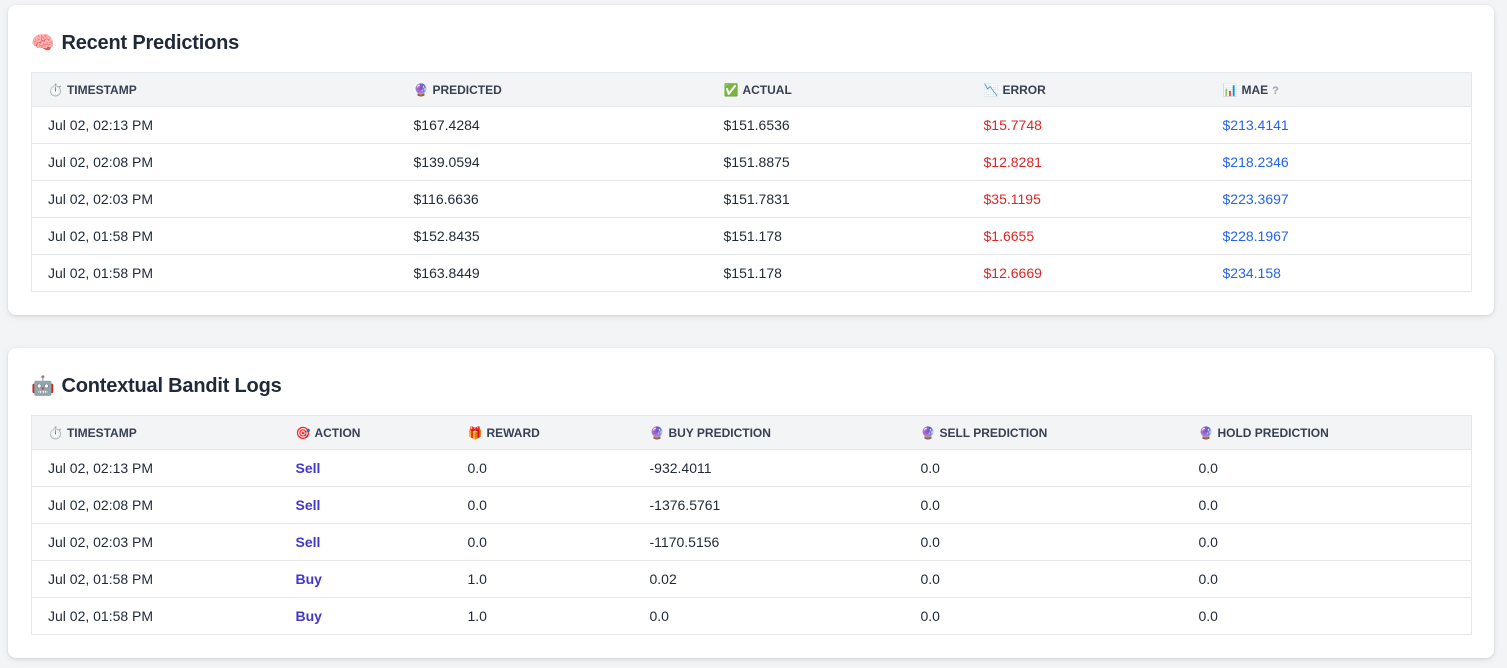 The image size is (1507, 668). I want to click on mae-help-icon: ?, so click(1275, 91).